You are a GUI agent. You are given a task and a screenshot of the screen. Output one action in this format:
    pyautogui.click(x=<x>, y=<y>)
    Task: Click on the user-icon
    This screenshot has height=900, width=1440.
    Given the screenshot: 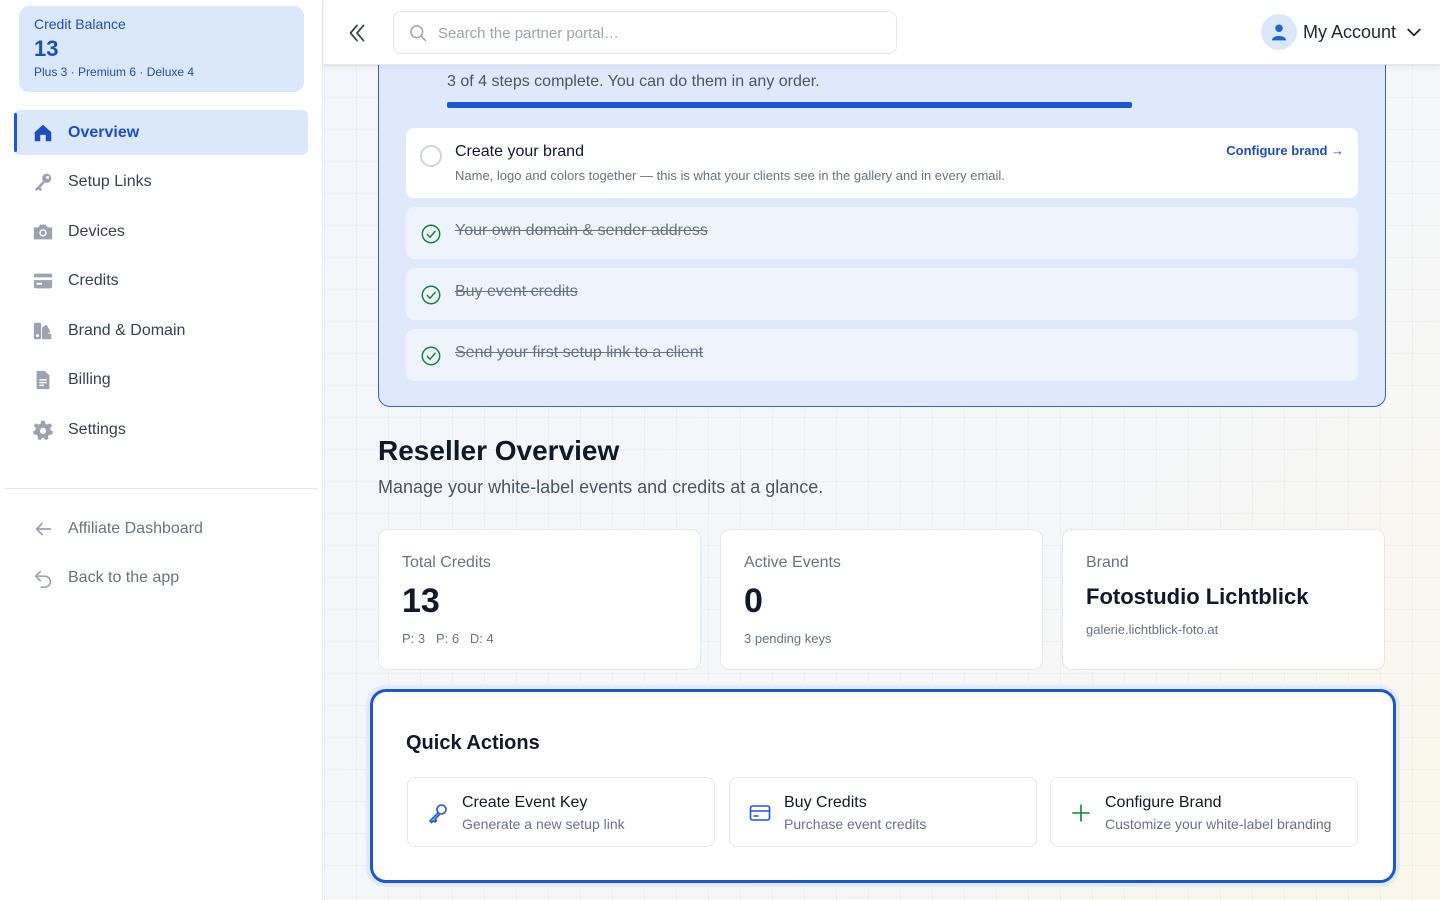 What is the action you would take?
    pyautogui.click(x=1279, y=32)
    